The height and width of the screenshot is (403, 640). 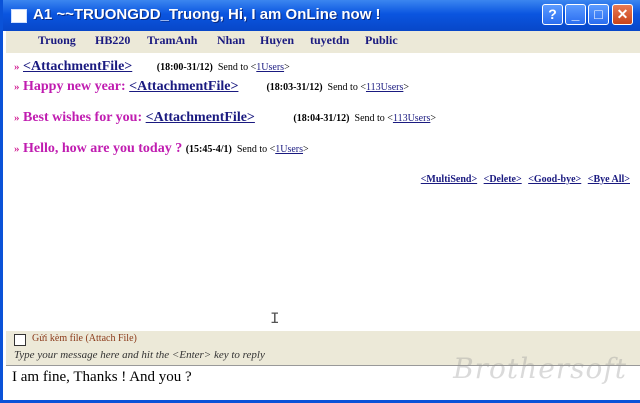 I want to click on attach-file-row: Gửi kèm file (Attach File), so click(x=323, y=339).